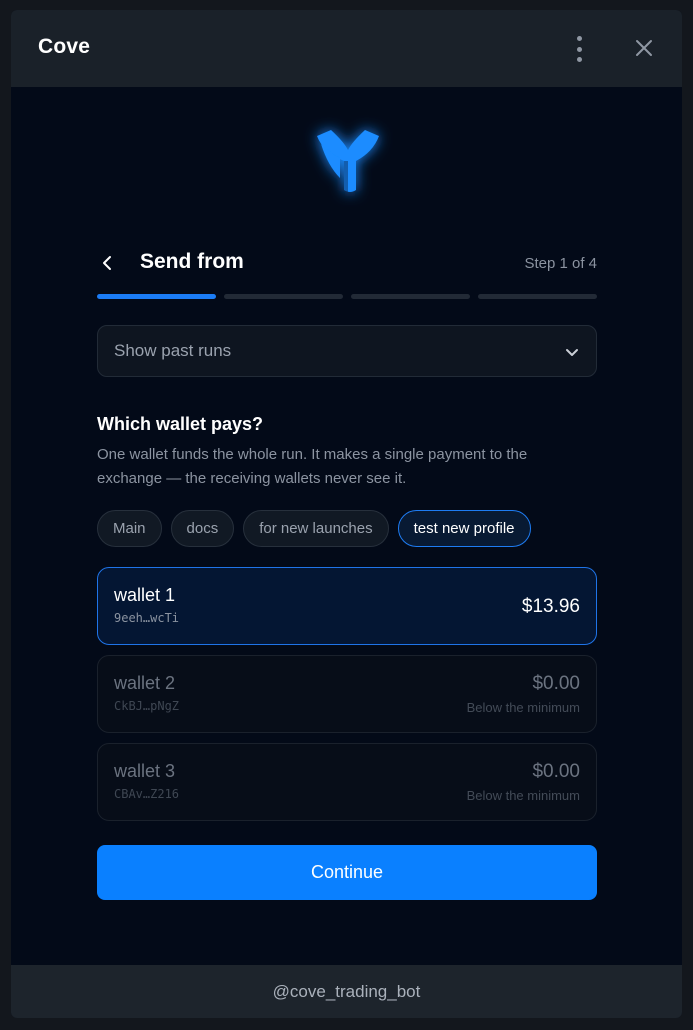 Image resolution: width=693 pixels, height=1030 pixels. I want to click on step-title: Send from, so click(192, 261).